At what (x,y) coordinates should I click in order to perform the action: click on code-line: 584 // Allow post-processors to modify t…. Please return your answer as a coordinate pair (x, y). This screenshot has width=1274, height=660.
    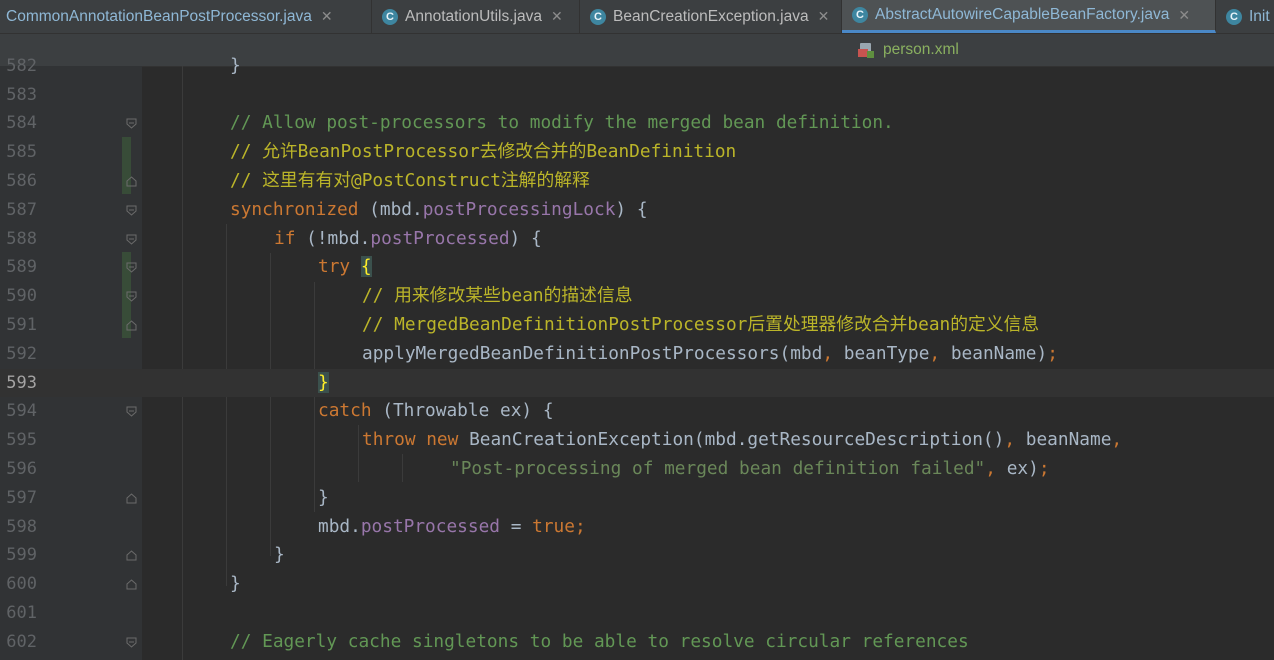
    Looking at the image, I should click on (637, 123).